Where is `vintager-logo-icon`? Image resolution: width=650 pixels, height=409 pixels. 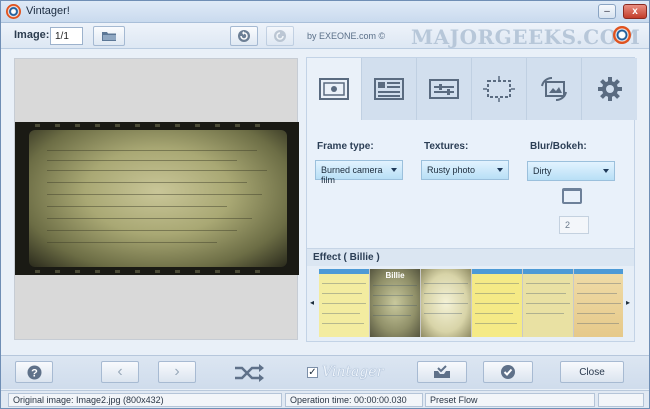
vintager-logo-icon is located at coordinates (622, 35).